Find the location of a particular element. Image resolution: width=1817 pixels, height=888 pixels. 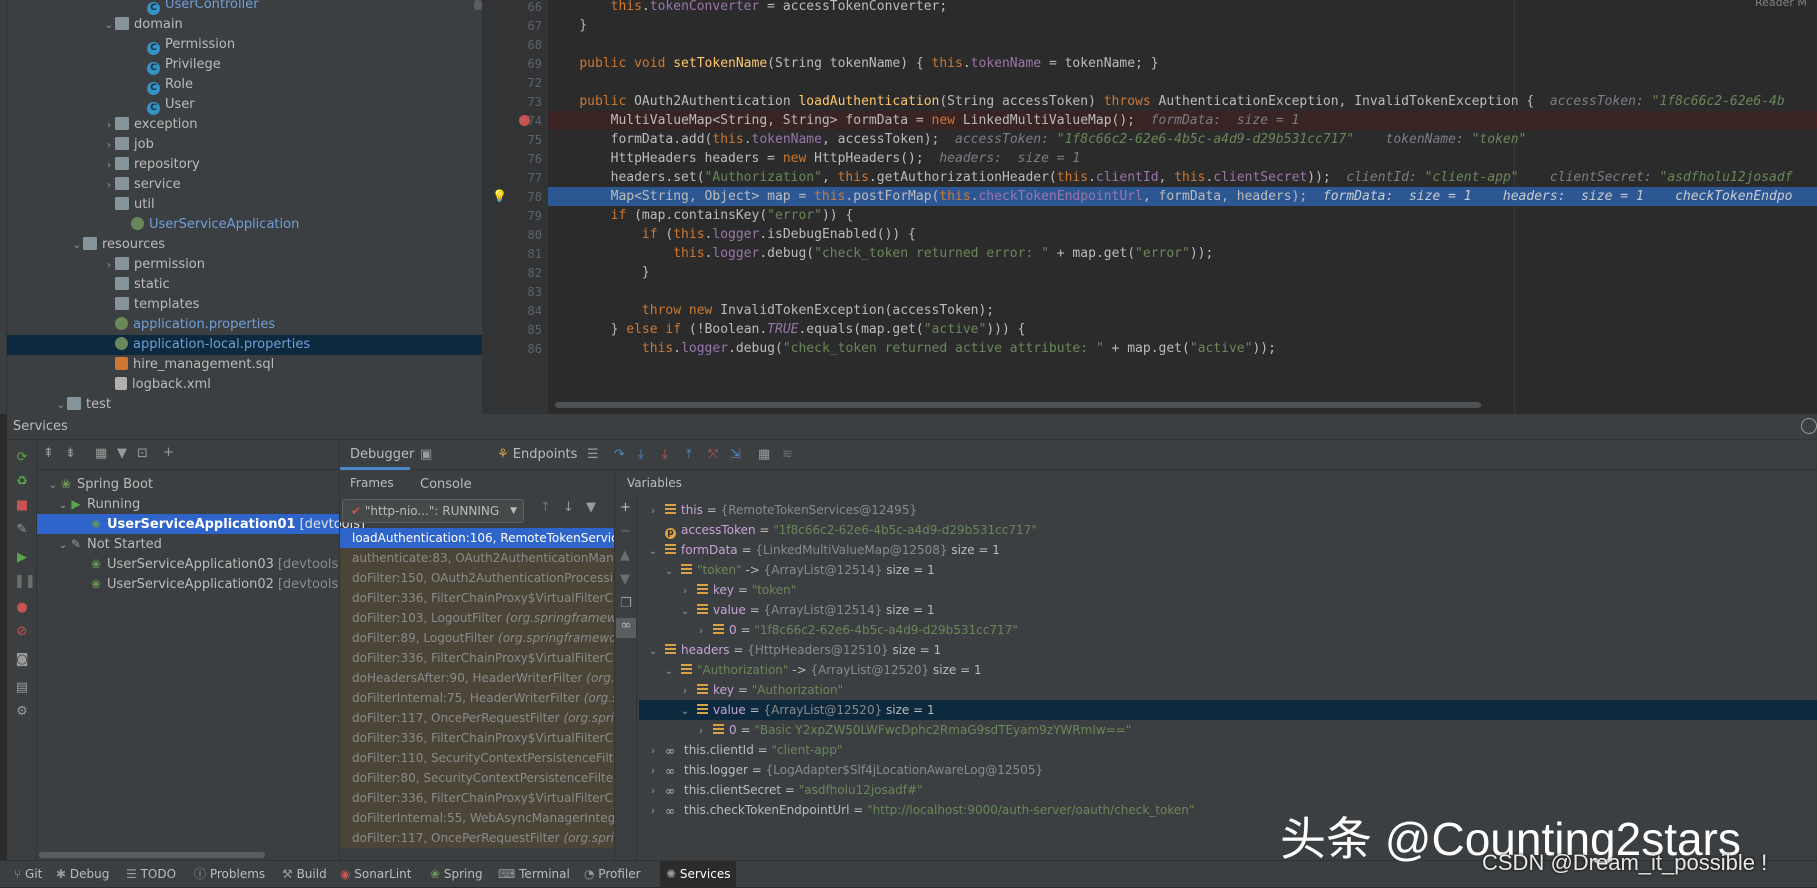

expand-all-icon: ⇞ is located at coordinates (48, 453).